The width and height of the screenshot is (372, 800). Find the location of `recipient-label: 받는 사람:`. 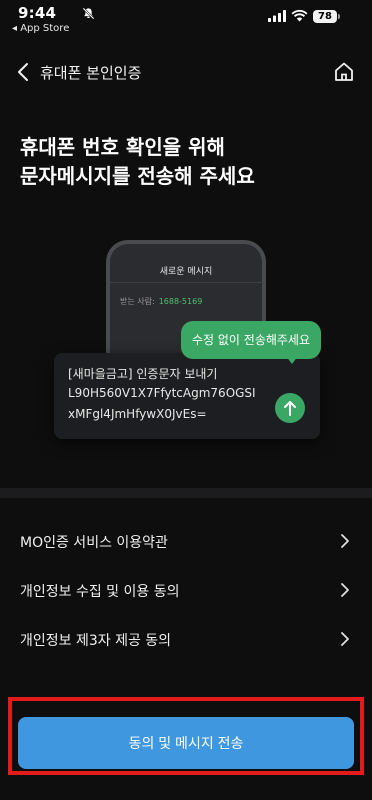

recipient-label: 받는 사람: is located at coordinates (137, 301).